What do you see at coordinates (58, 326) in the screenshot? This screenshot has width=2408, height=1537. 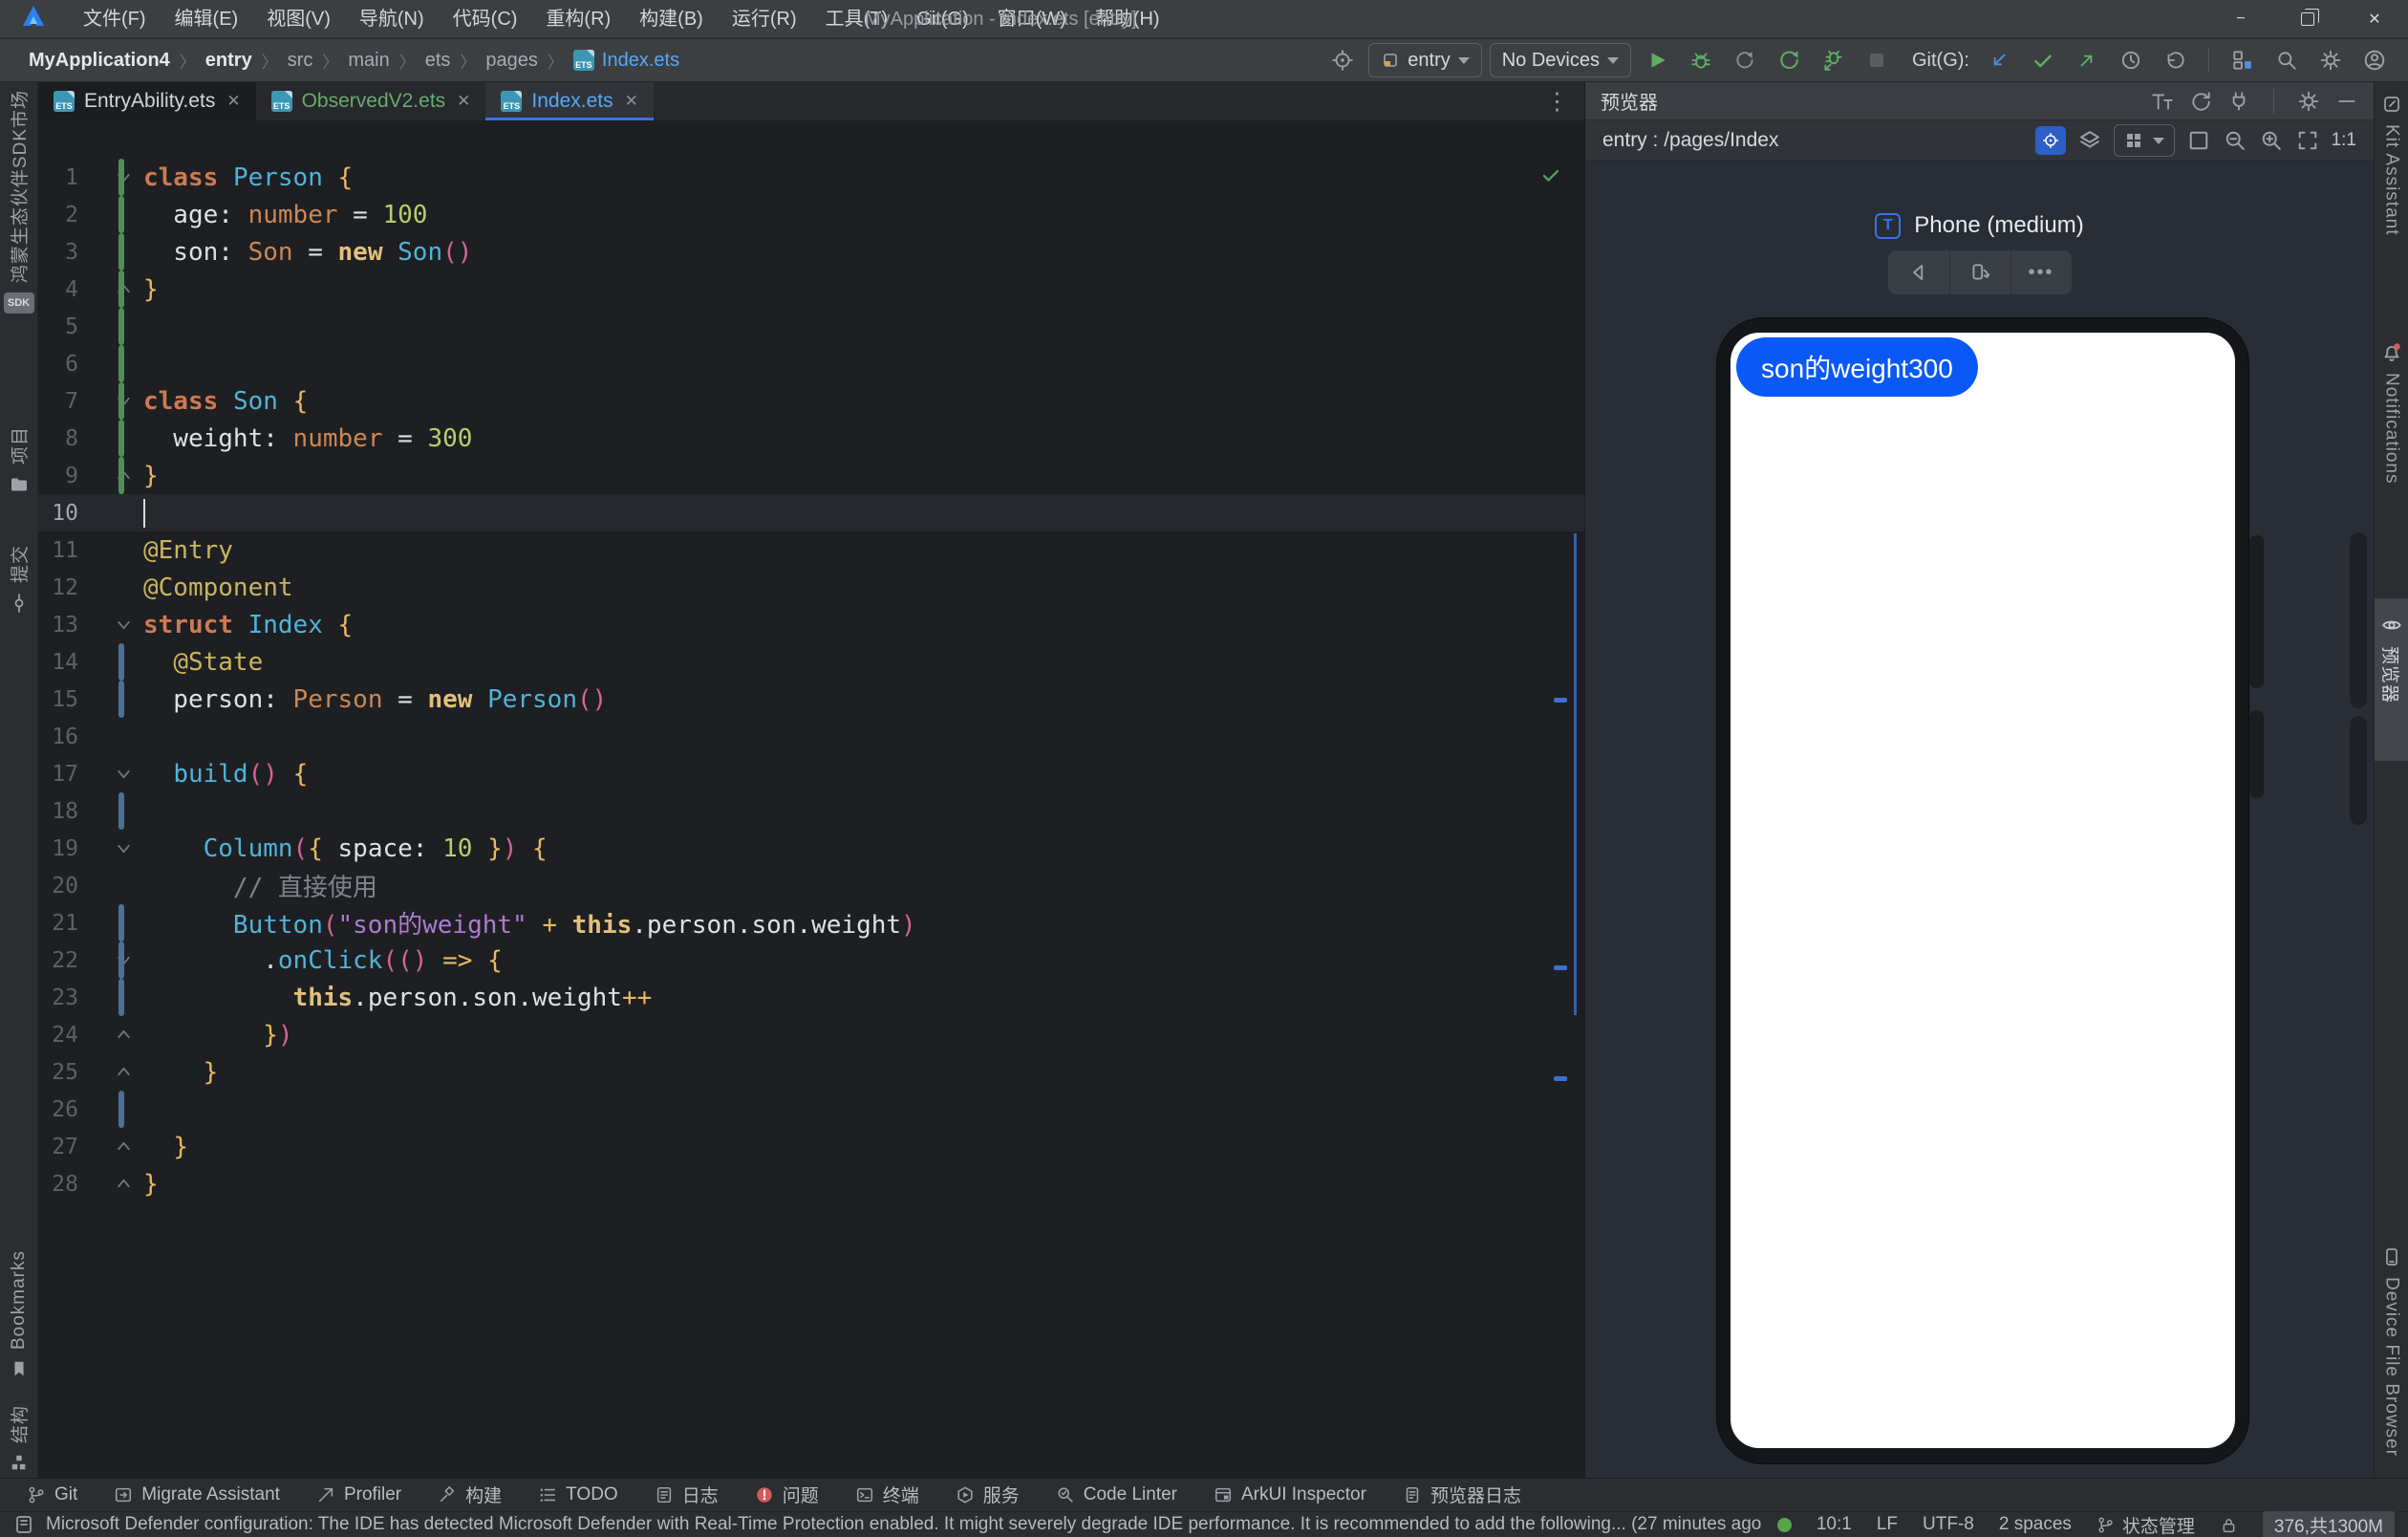 I see `line-number: 5` at bounding box center [58, 326].